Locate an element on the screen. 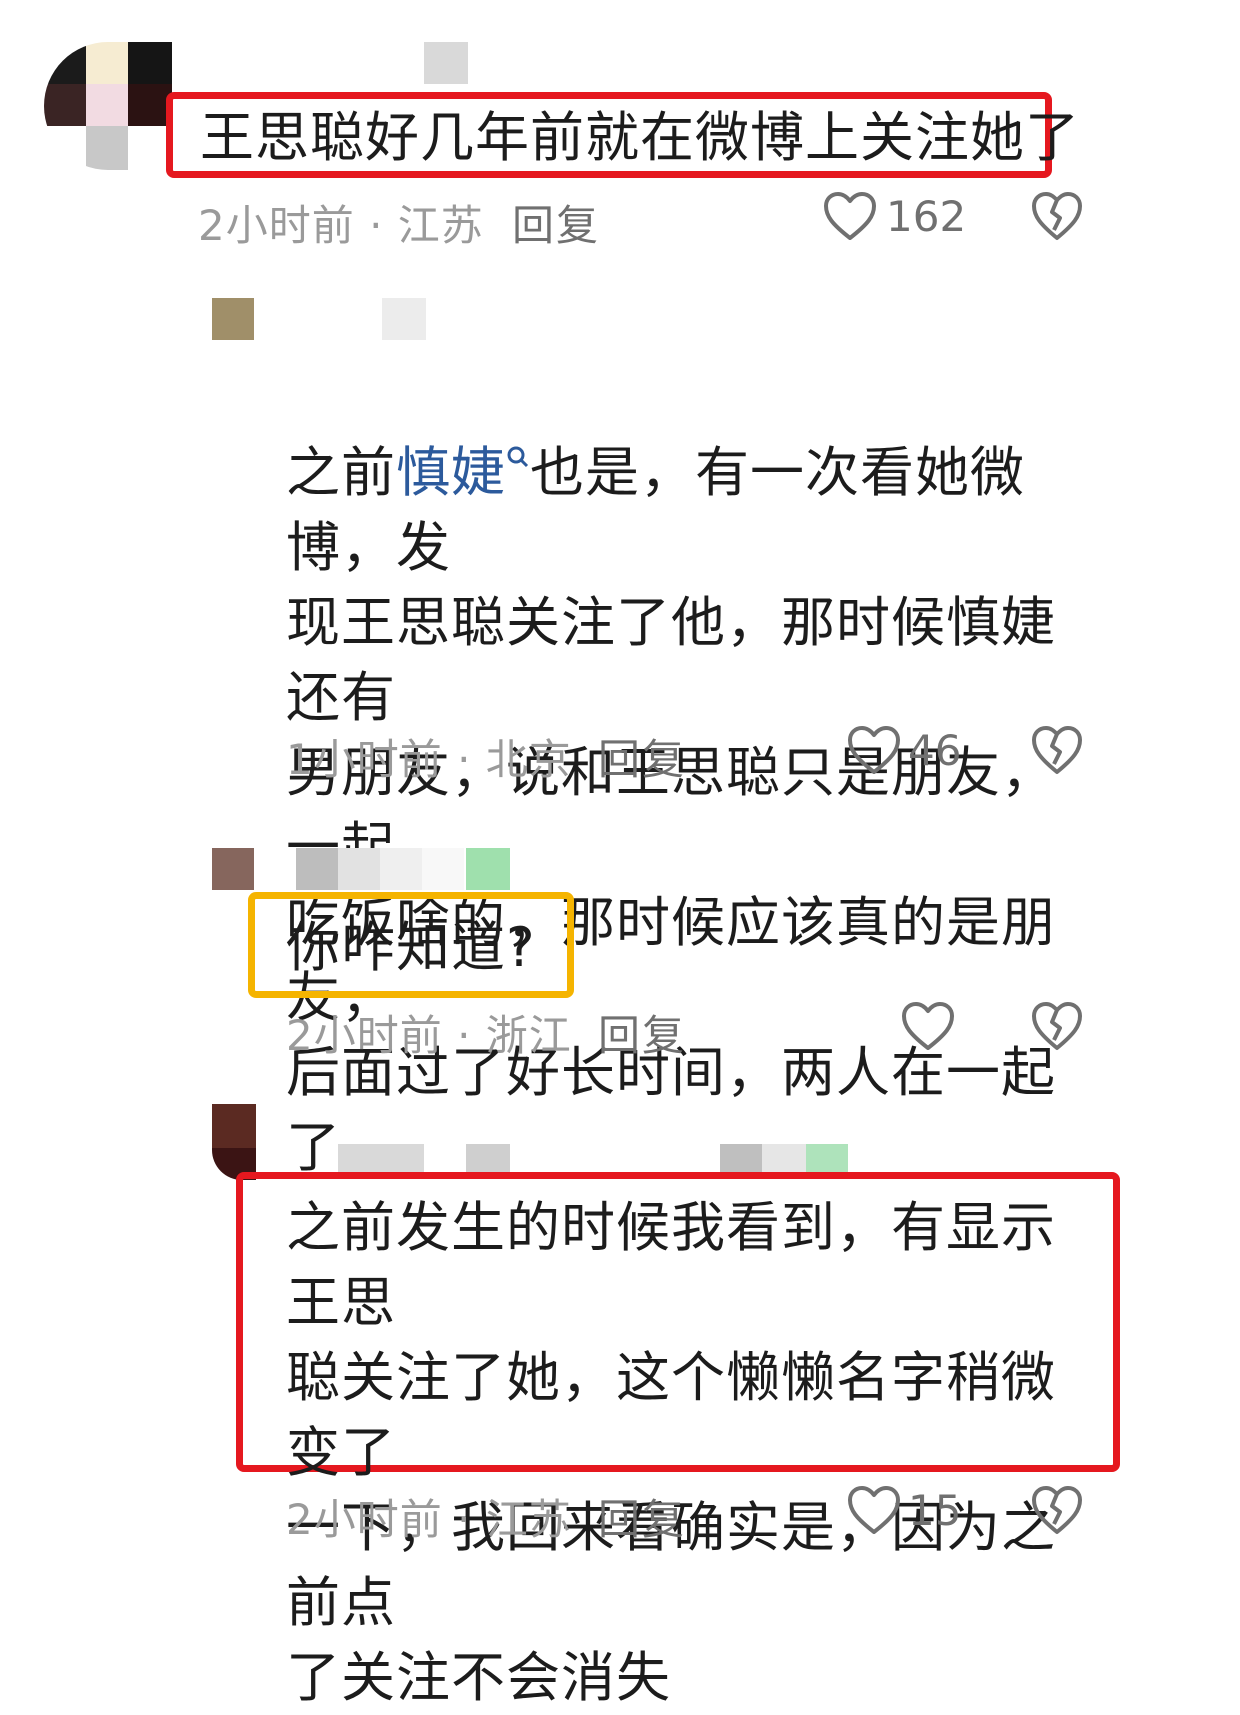 This screenshot has height=1715, width=1240. comment-meta: 1小时前 · 北京 is located at coordinates (429, 756).